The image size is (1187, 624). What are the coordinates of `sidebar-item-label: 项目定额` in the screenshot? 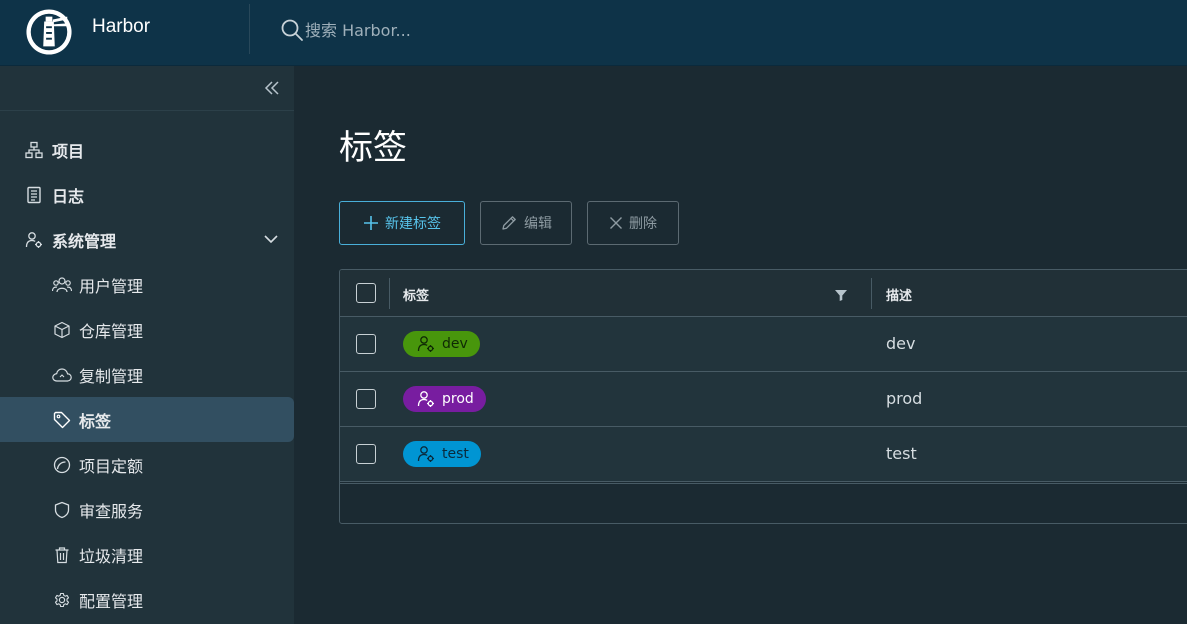 It's located at (111, 466).